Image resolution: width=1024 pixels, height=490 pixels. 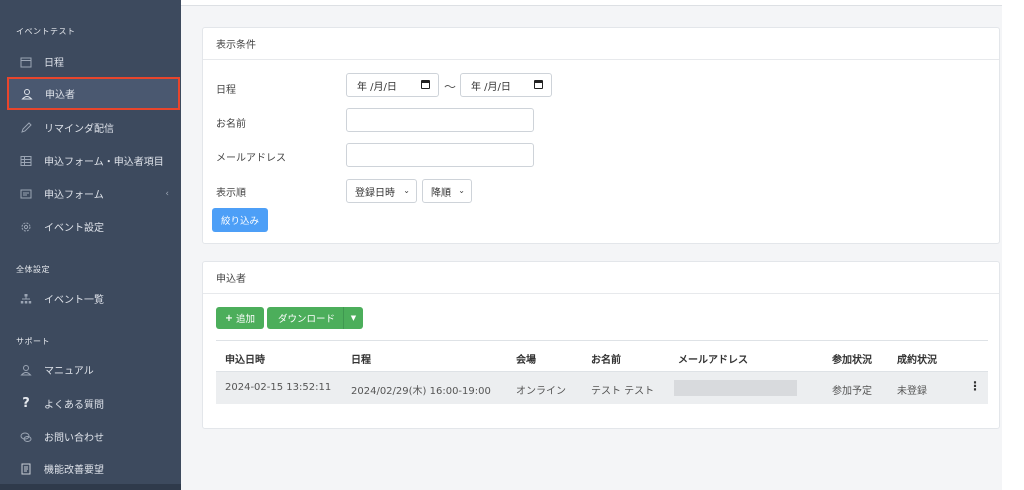 I want to click on sidebar-item-contact: お問い合わせ, so click(x=93, y=436).